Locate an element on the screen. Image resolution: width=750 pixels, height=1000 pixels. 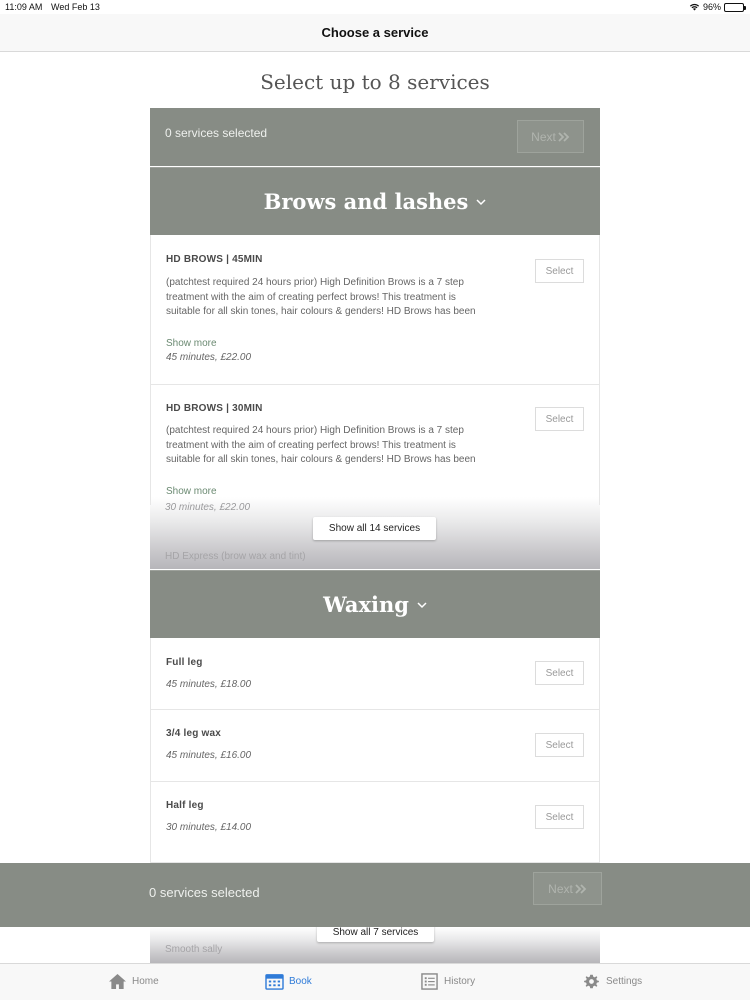
history-icon is located at coordinates (429, 981).